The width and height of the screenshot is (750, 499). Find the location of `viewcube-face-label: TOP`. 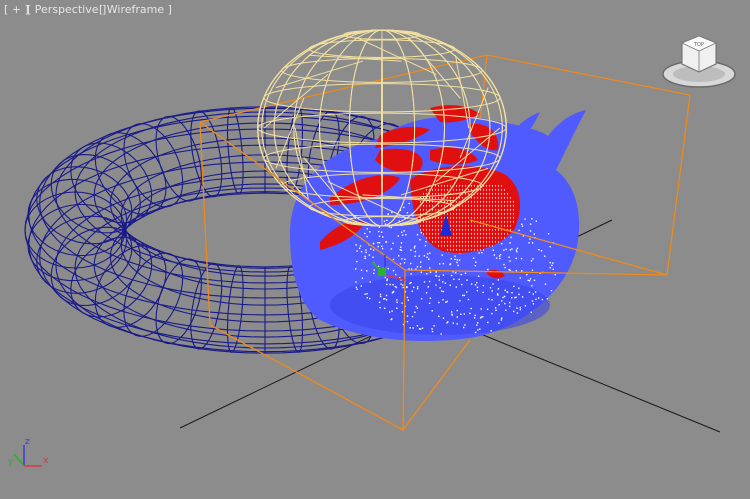

viewcube-face-label: TOP is located at coordinates (698, 45).